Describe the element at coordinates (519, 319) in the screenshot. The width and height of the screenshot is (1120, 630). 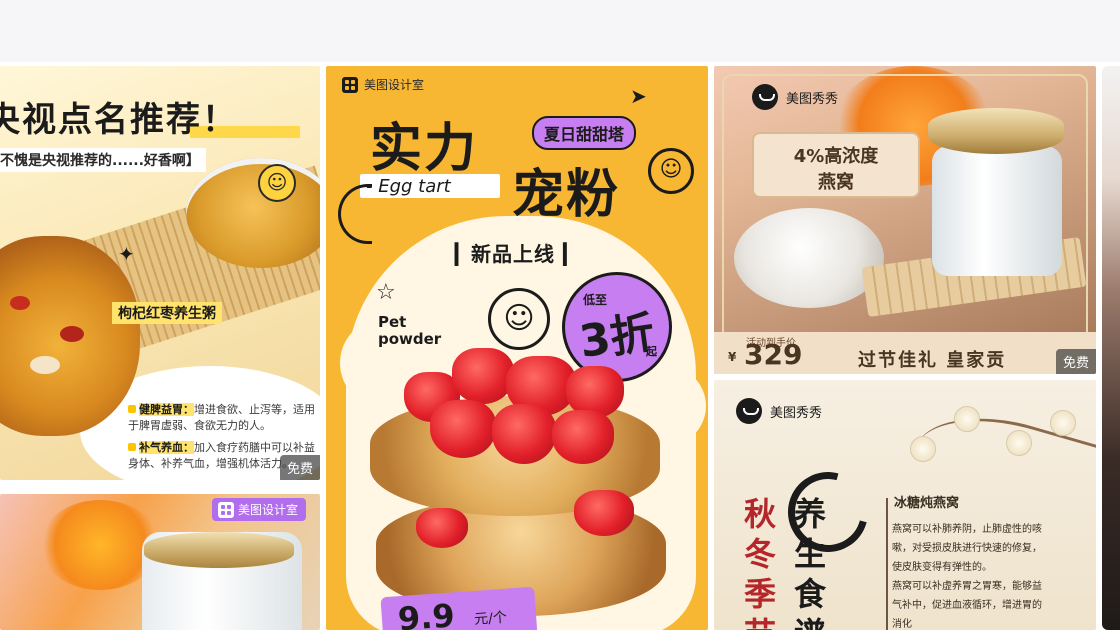
I see `smile-face-icon: ☺` at that location.